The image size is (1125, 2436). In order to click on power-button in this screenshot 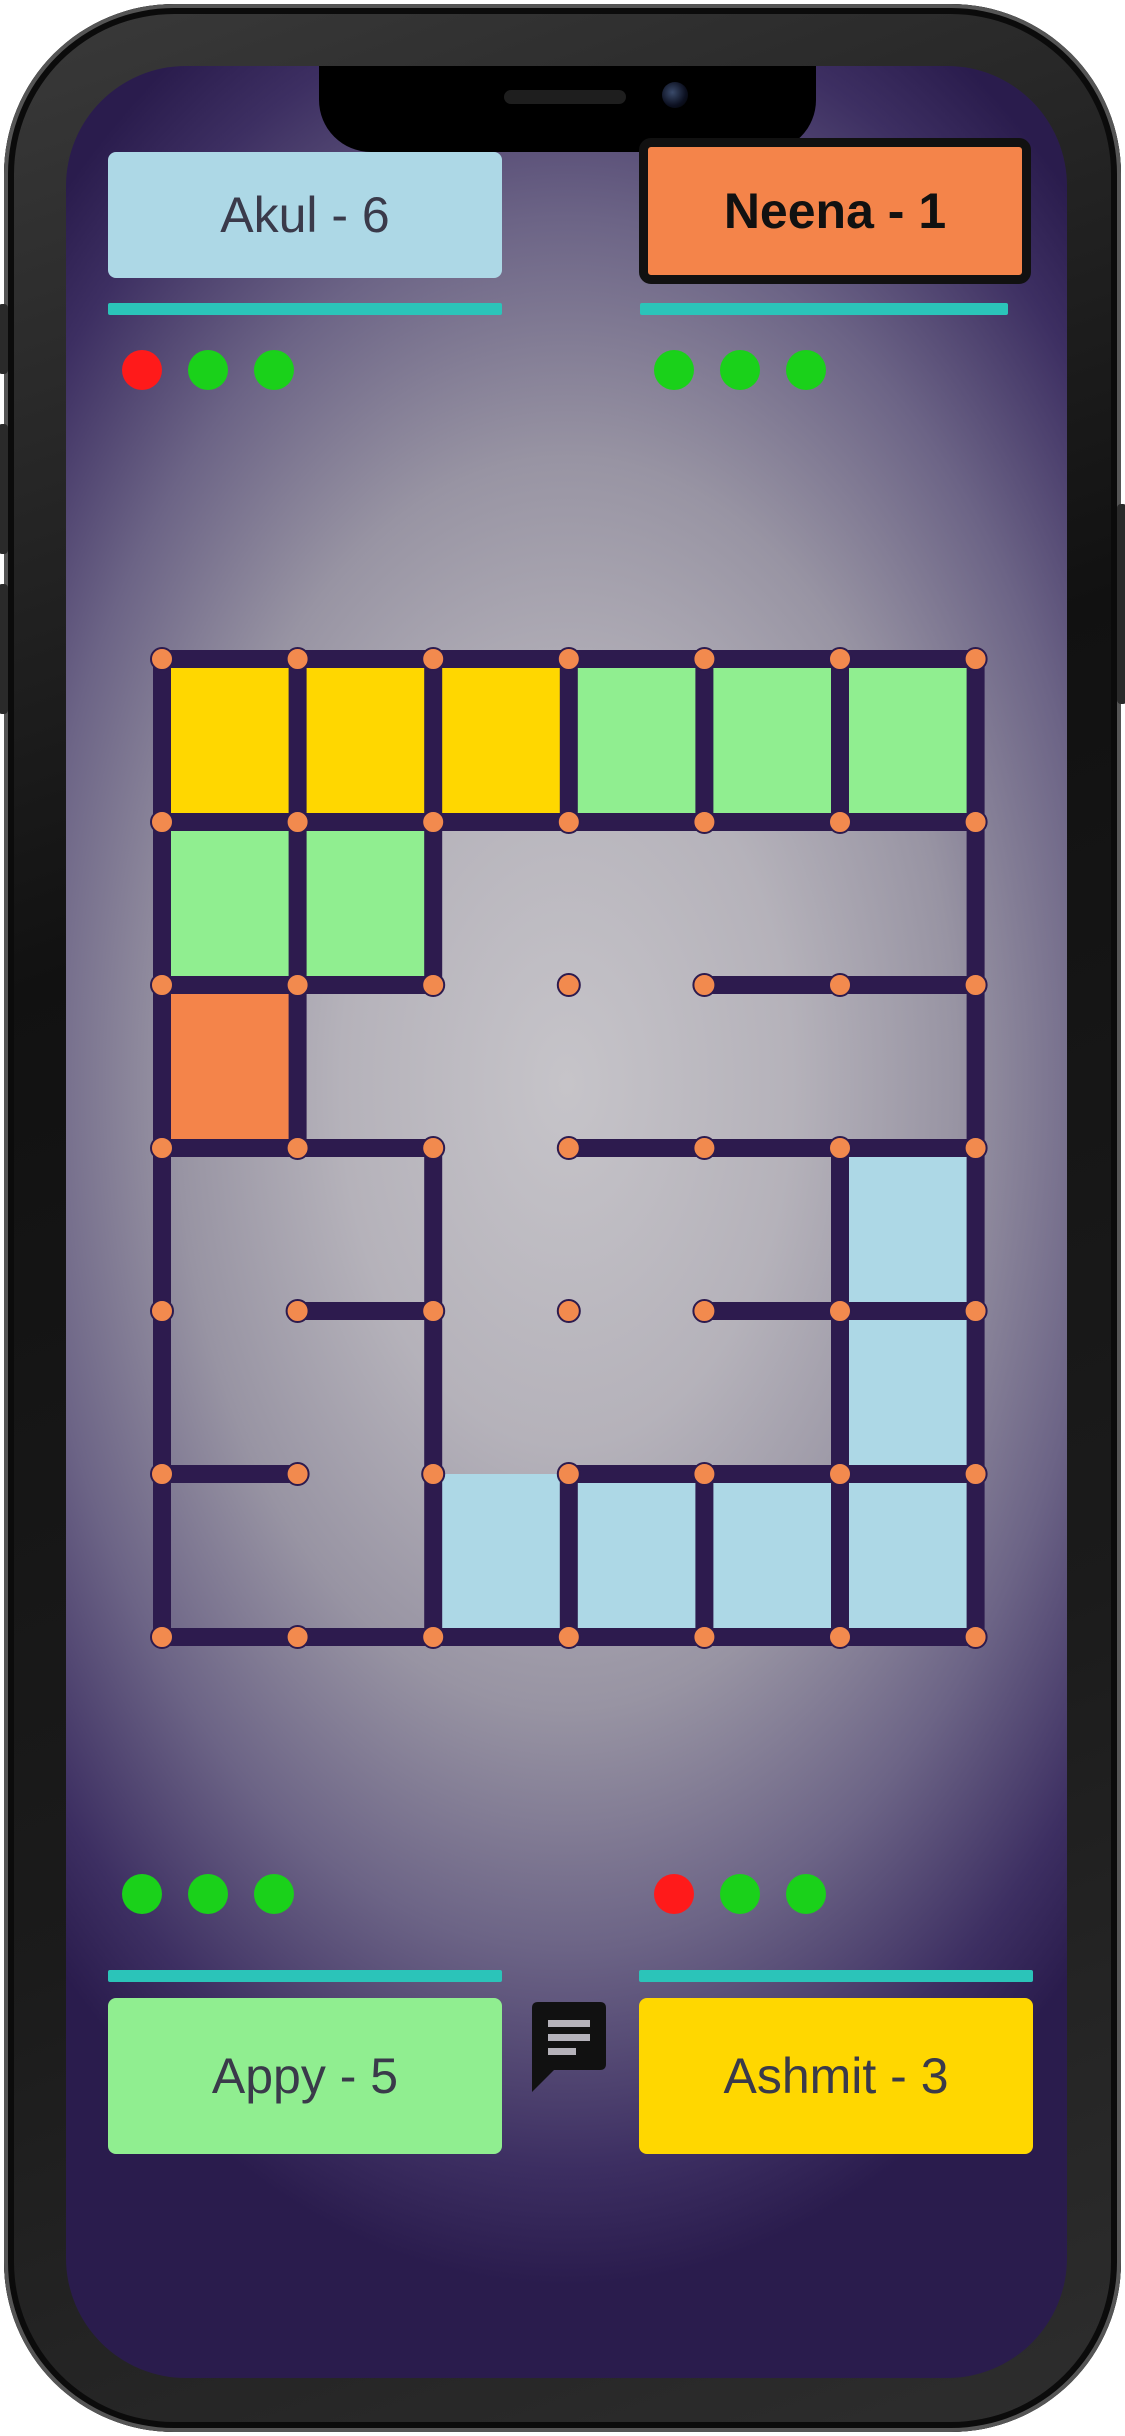, I will do `click(1121, 604)`.